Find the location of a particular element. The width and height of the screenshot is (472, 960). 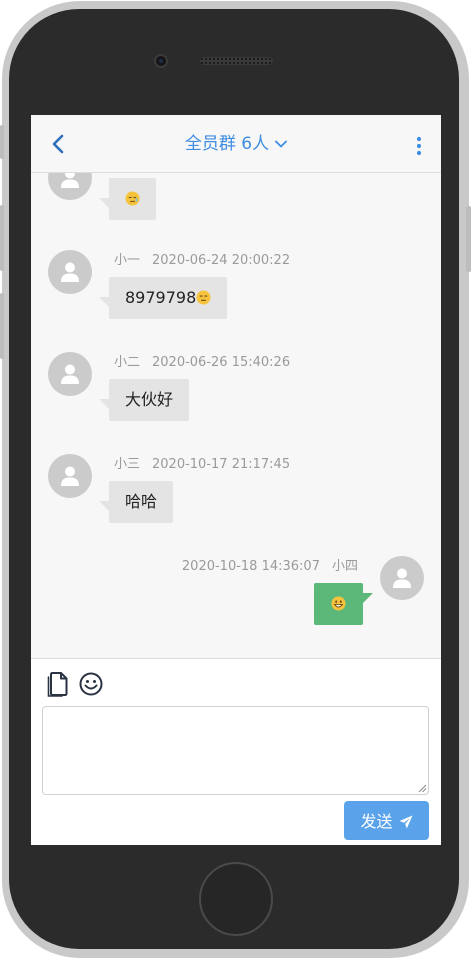

chat-header: 全员群 6人 is located at coordinates (236, 144).